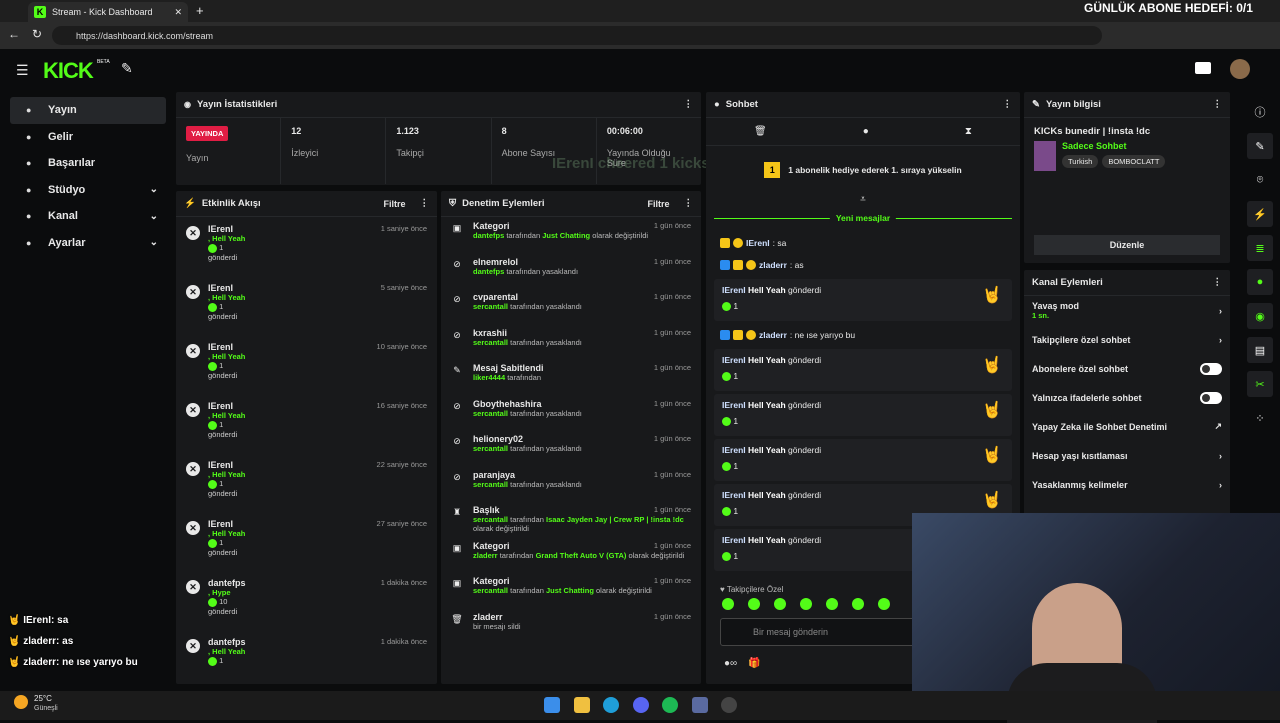 The image size is (1280, 723). I want to click on bolt-rail-icon: ⚡, so click(1260, 214).